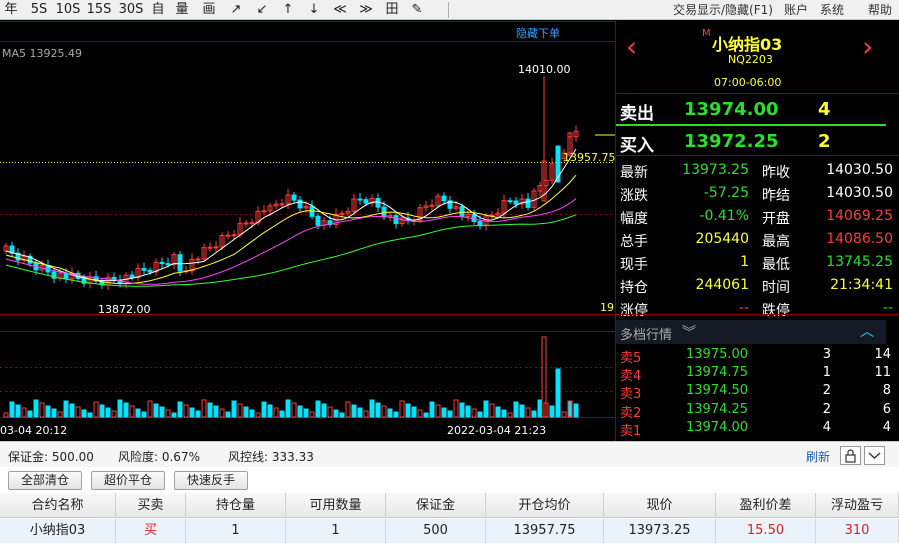  What do you see at coordinates (766, 505) in the screenshot?
I see `column-header: 盈利价差` at bounding box center [766, 505].